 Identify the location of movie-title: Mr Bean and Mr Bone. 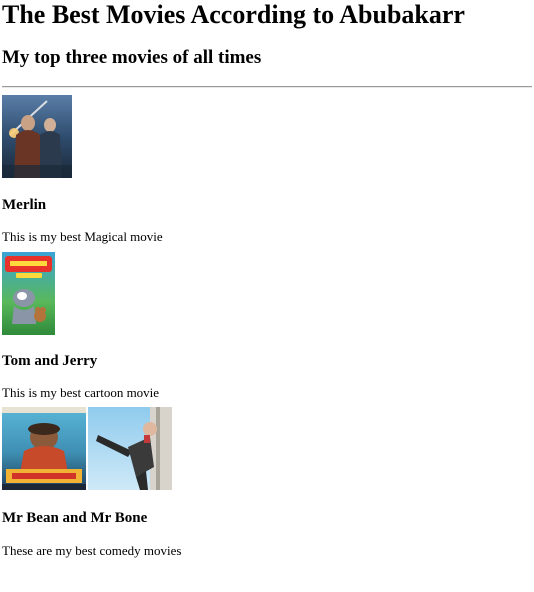
(75, 518).